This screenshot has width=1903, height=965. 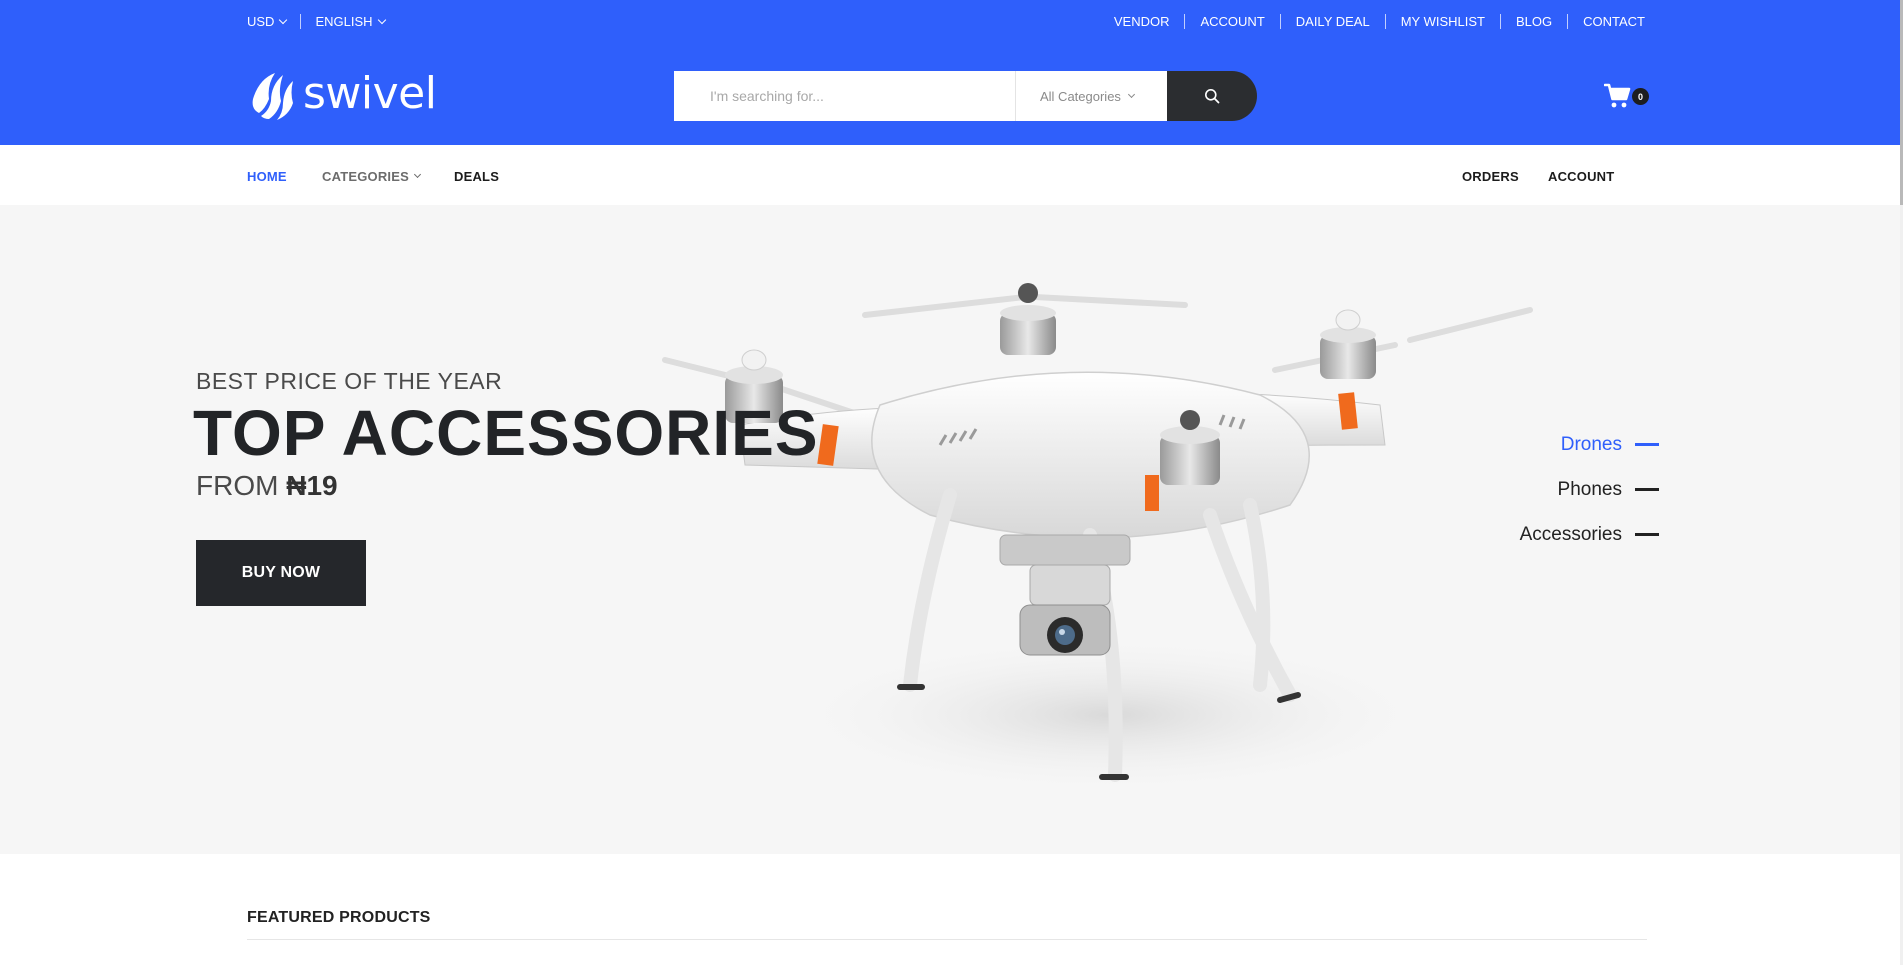 I want to click on brand-name: swivel, so click(x=370, y=93).